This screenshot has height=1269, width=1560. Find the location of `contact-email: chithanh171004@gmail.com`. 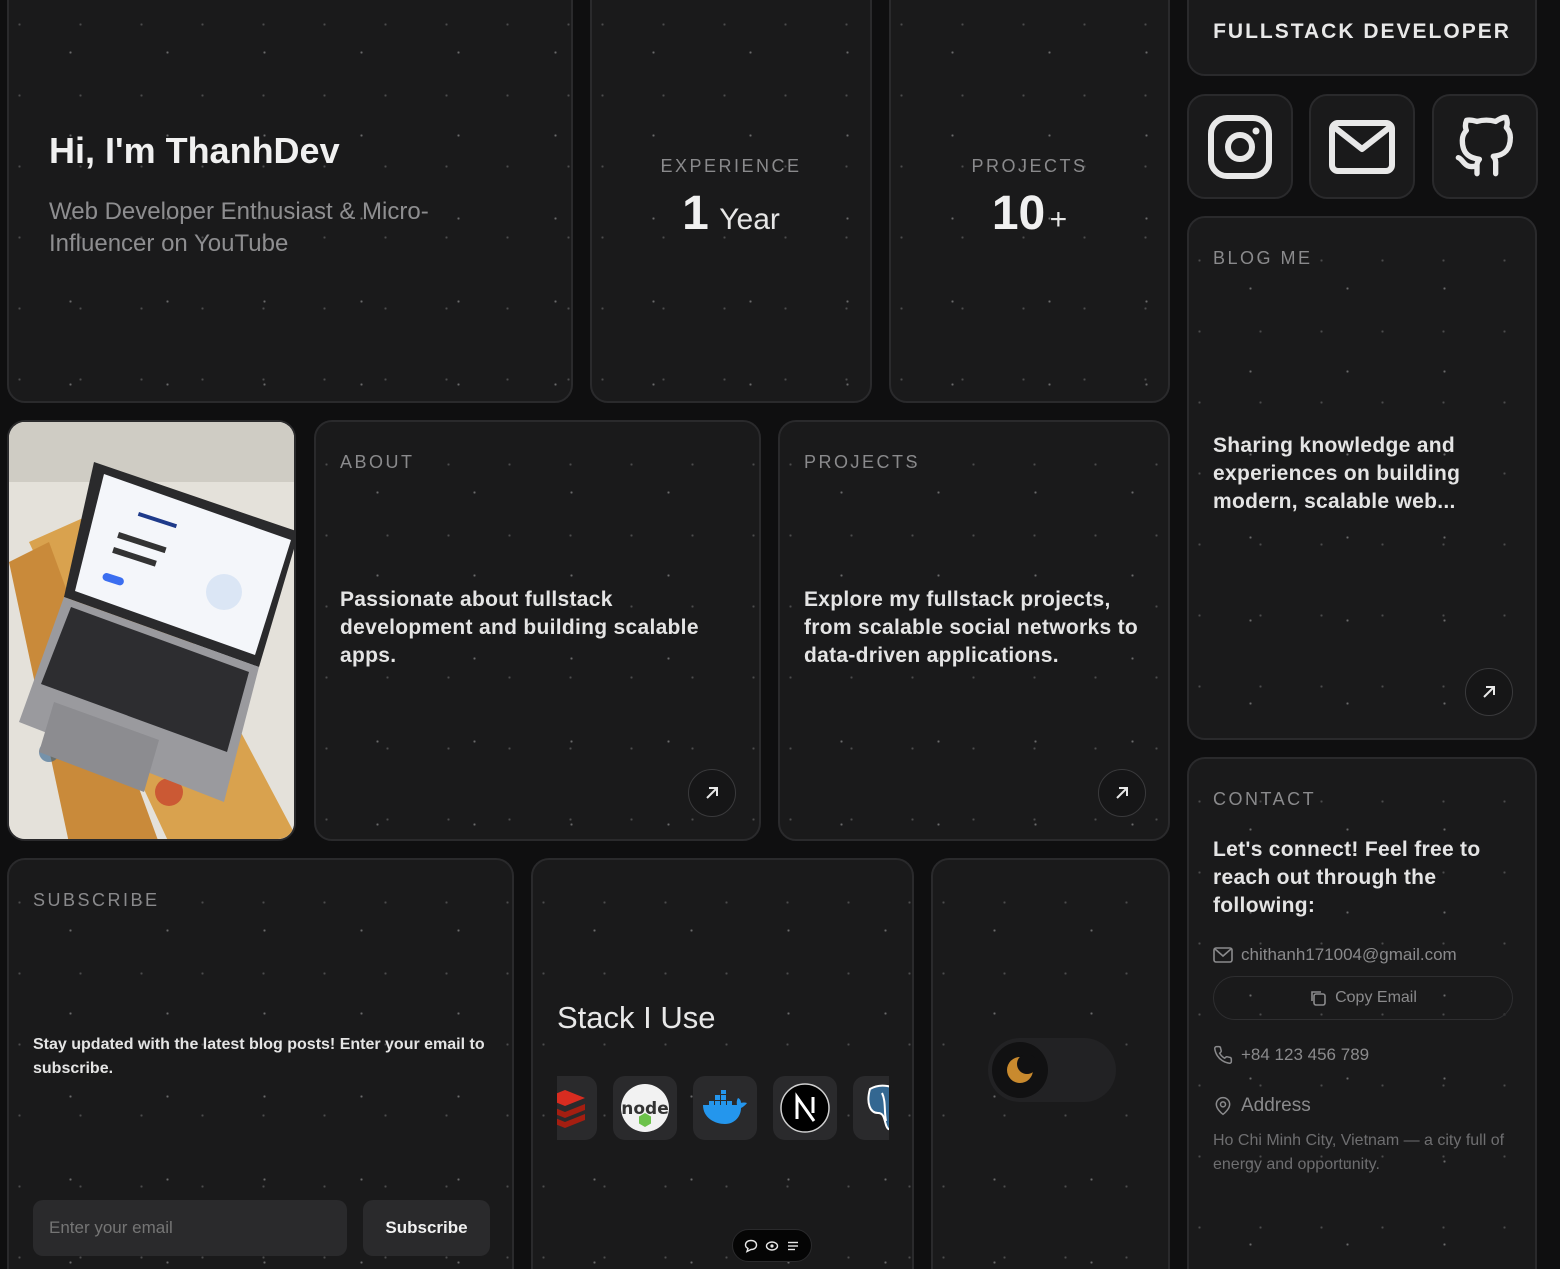

contact-email: chithanh171004@gmail.com is located at coordinates (1349, 954).